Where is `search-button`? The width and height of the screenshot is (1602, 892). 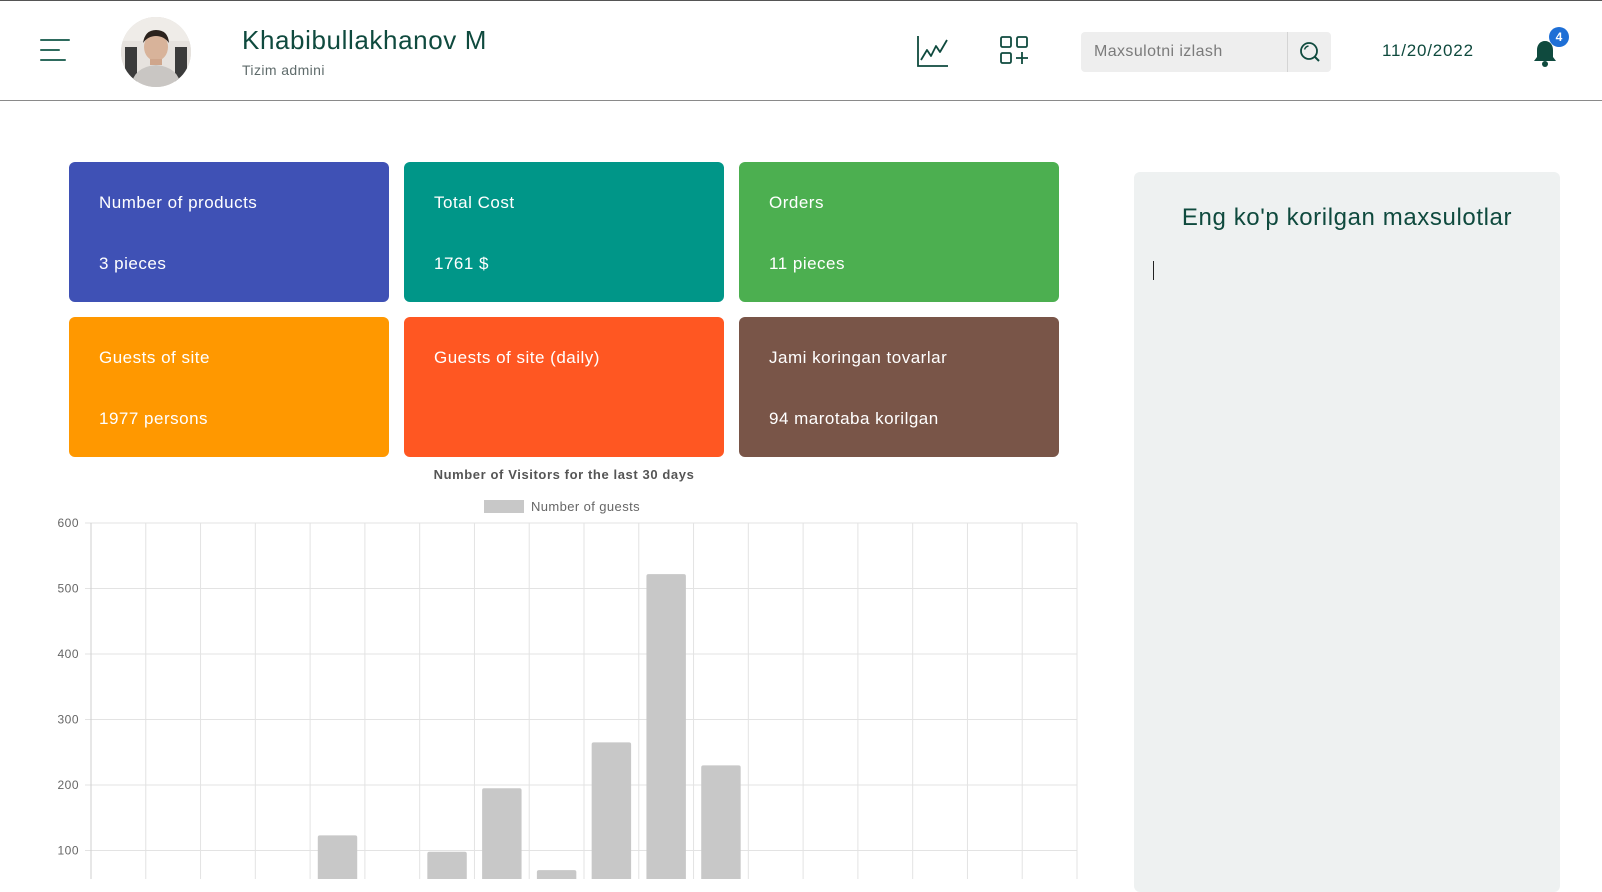
search-button is located at coordinates (1309, 52).